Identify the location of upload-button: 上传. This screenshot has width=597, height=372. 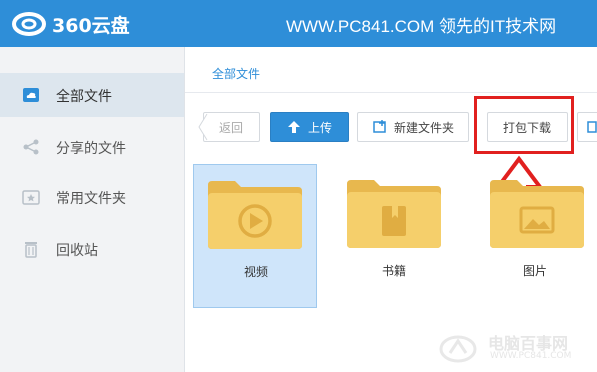
(309, 127).